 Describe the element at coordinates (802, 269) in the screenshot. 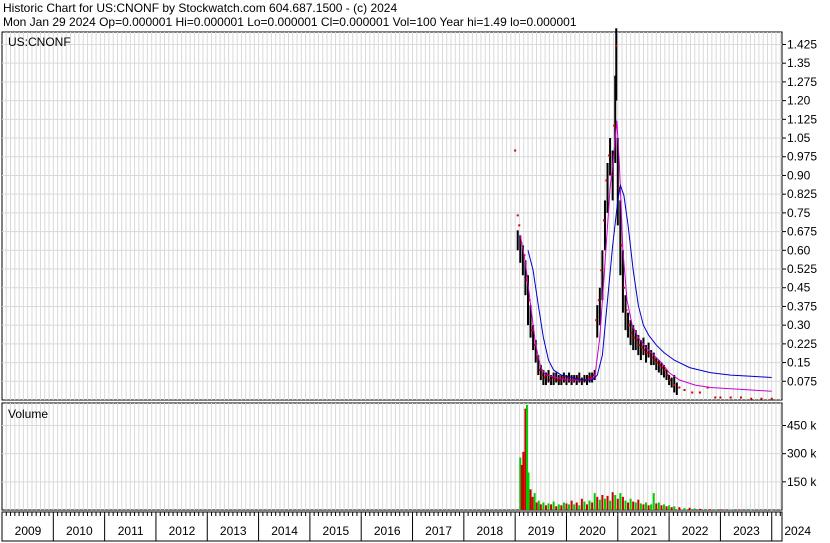

I see `price-tick-label: 0.525` at that location.